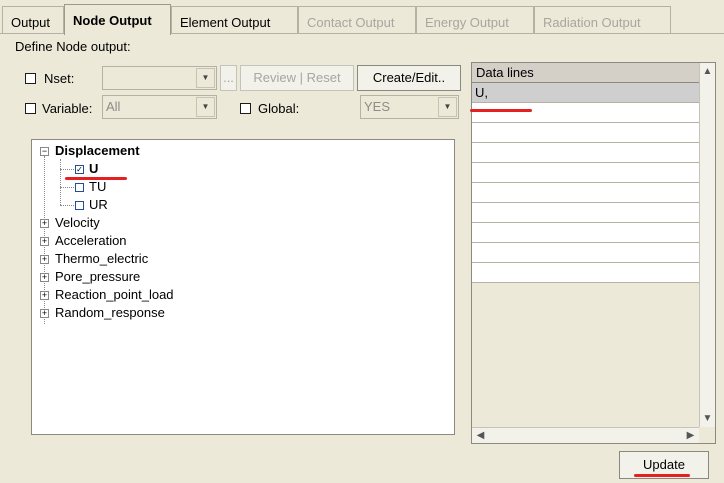 The image size is (724, 483). What do you see at coordinates (707, 245) in the screenshot?
I see `vertical-scrollbar: ▲ ▼` at bounding box center [707, 245].